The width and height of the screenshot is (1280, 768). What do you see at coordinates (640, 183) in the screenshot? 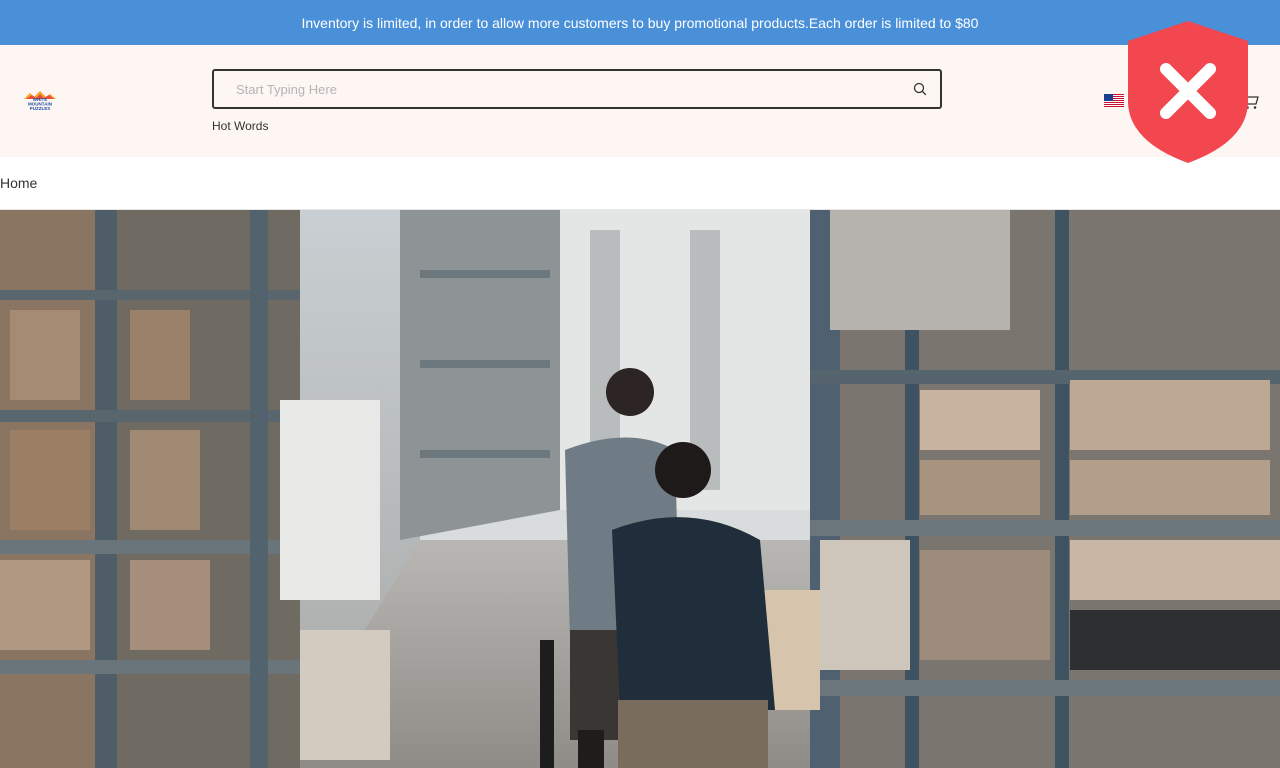
I see `breadcrumb: Home` at bounding box center [640, 183].